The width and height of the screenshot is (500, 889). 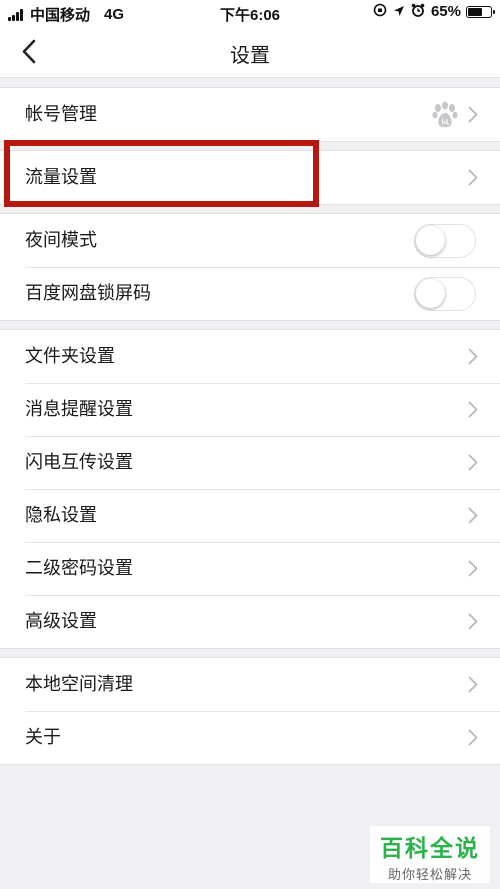 I want to click on highlight-annotation, so click(x=161, y=173).